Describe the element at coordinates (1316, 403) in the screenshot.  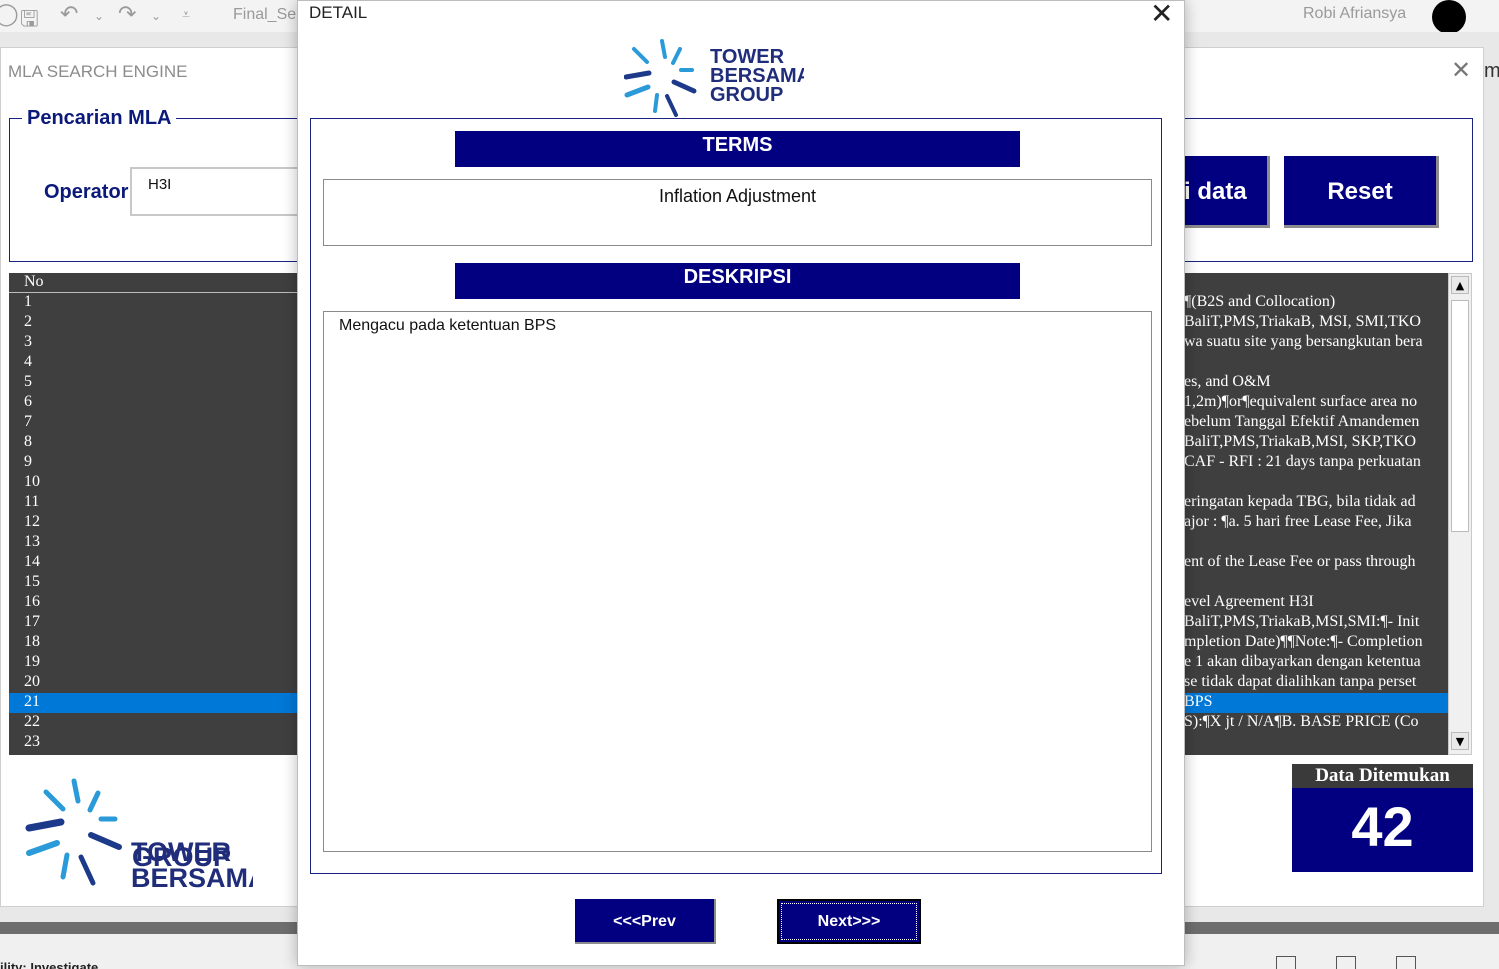
I see `result-row: 1,2m)¶or¶equivalent surface area no` at that location.